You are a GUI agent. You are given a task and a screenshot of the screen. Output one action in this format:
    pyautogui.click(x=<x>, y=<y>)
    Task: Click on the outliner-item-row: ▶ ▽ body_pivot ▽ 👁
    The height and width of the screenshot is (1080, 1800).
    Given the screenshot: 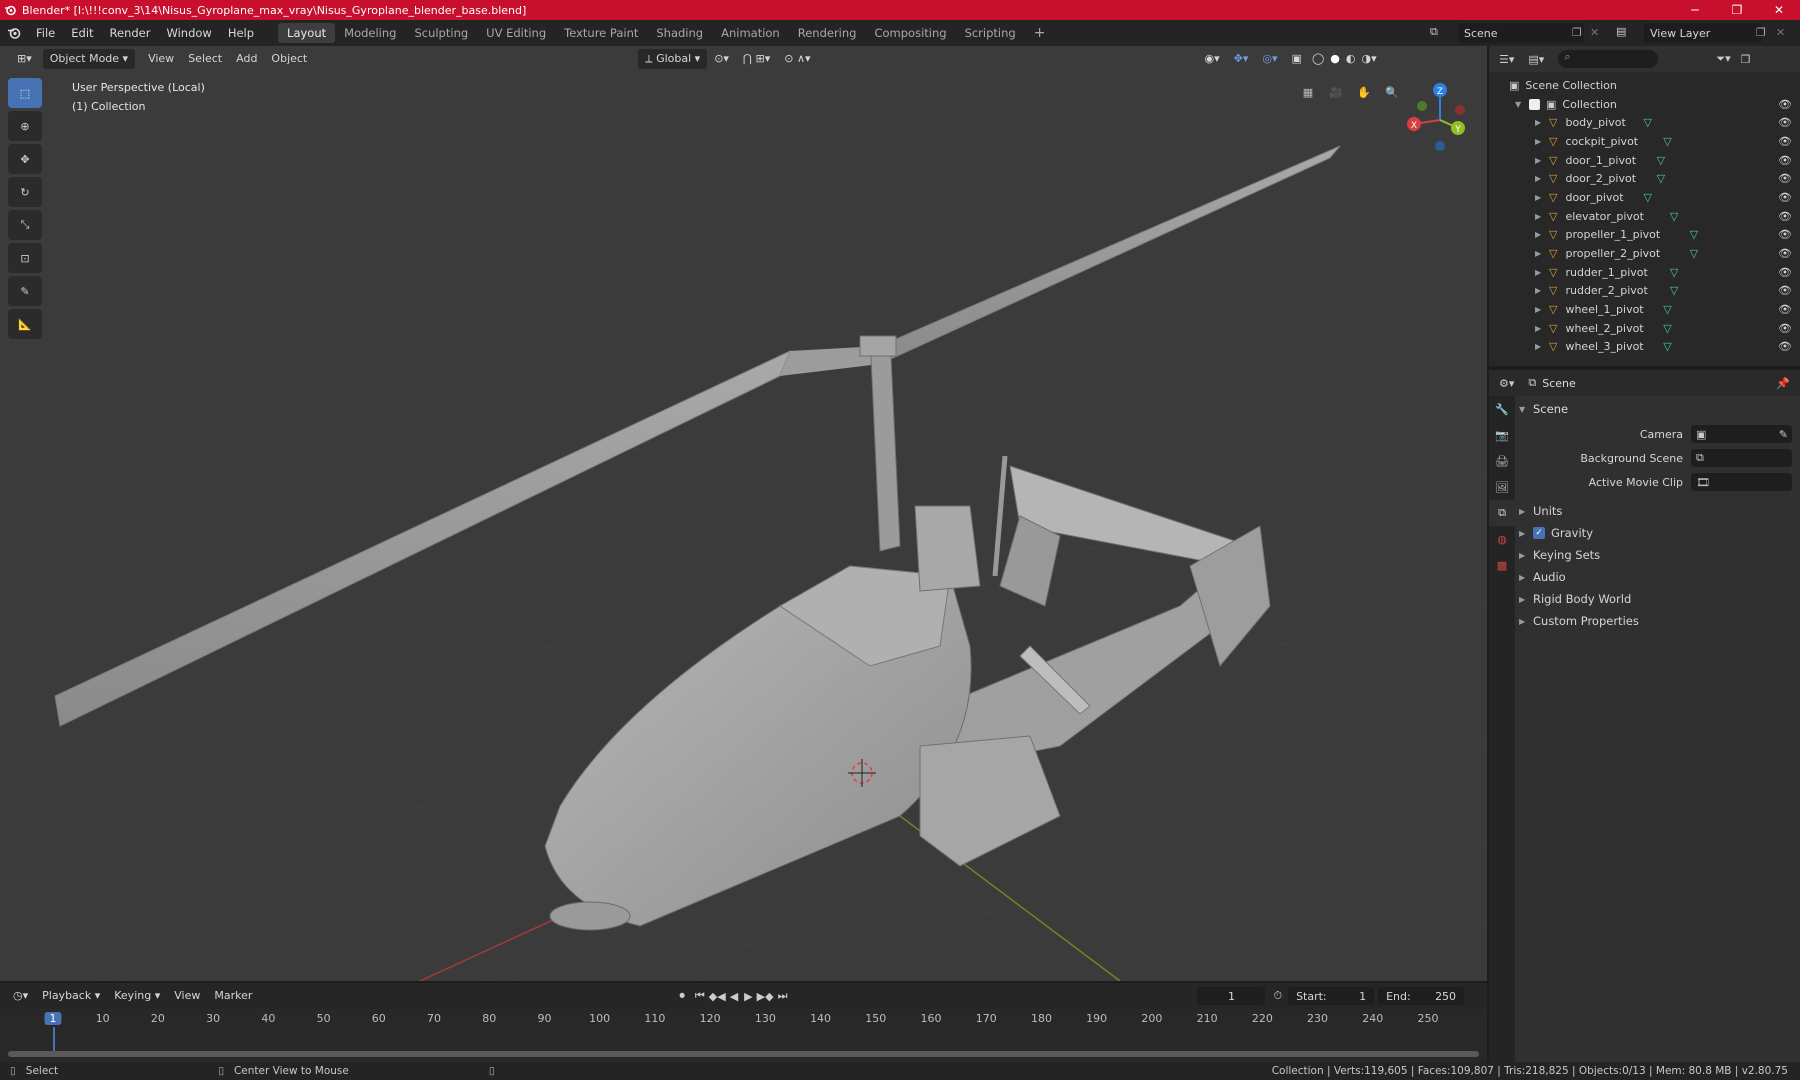 What is the action you would take?
    pyautogui.click(x=1644, y=122)
    